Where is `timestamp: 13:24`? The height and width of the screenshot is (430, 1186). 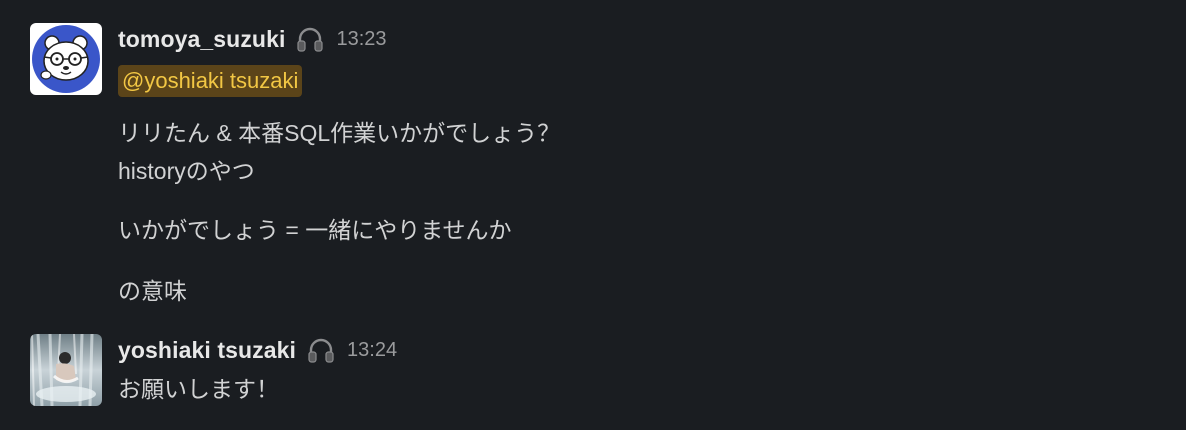
timestamp: 13:24 is located at coordinates (372, 350).